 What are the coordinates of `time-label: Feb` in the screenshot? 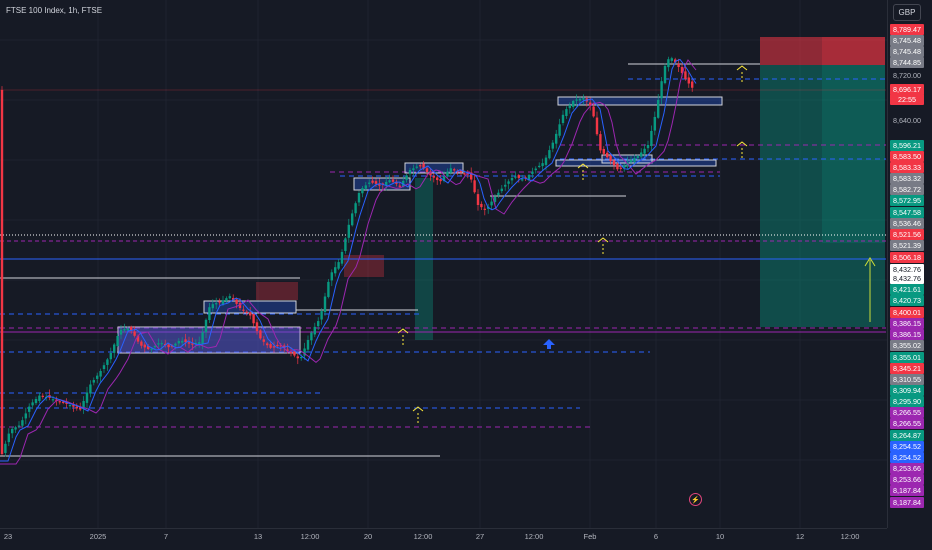 It's located at (590, 536).